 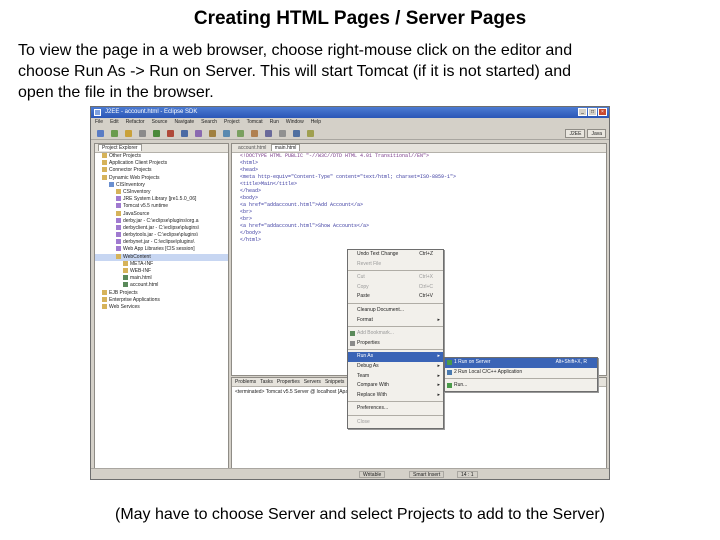 I want to click on tab-problems: Problems, so click(x=245, y=382).